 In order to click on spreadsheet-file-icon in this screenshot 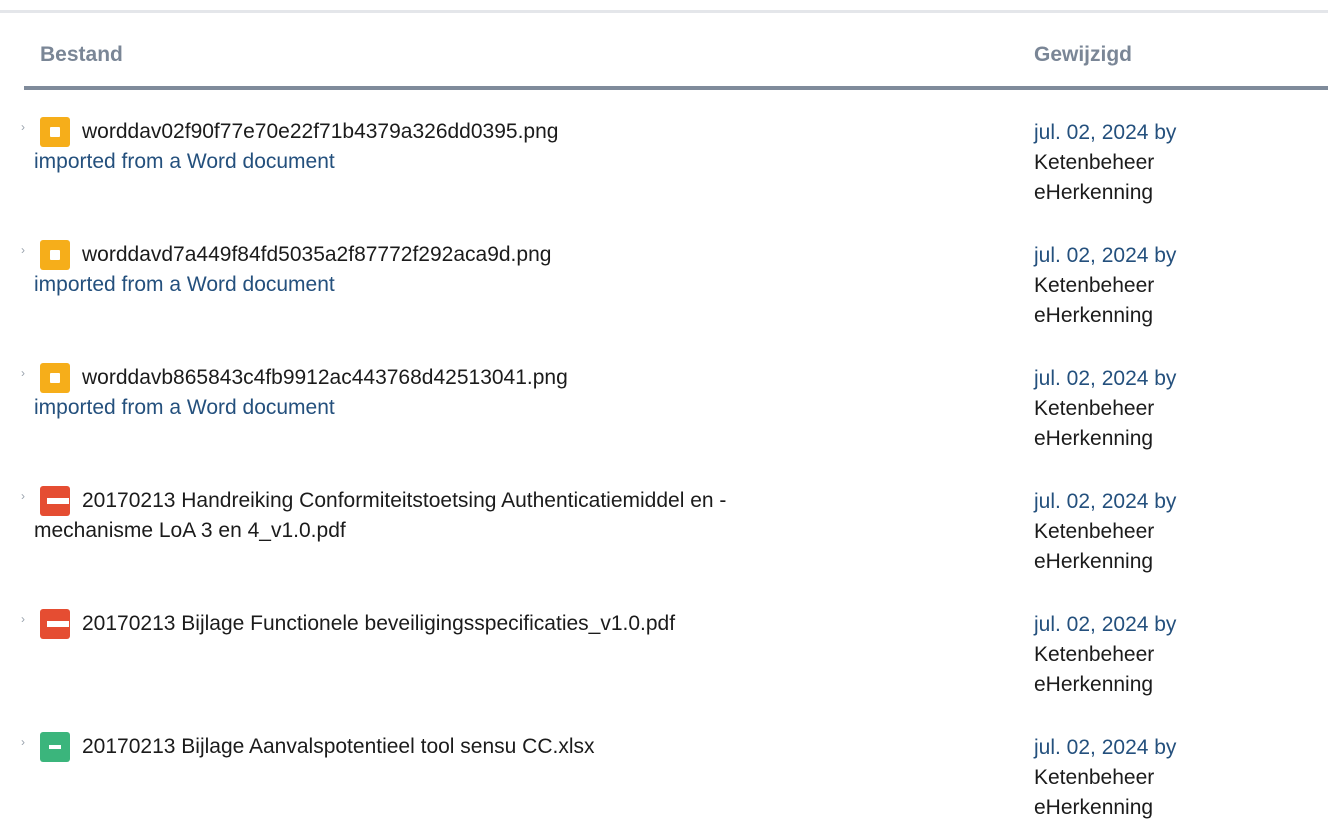, I will do `click(55, 747)`.